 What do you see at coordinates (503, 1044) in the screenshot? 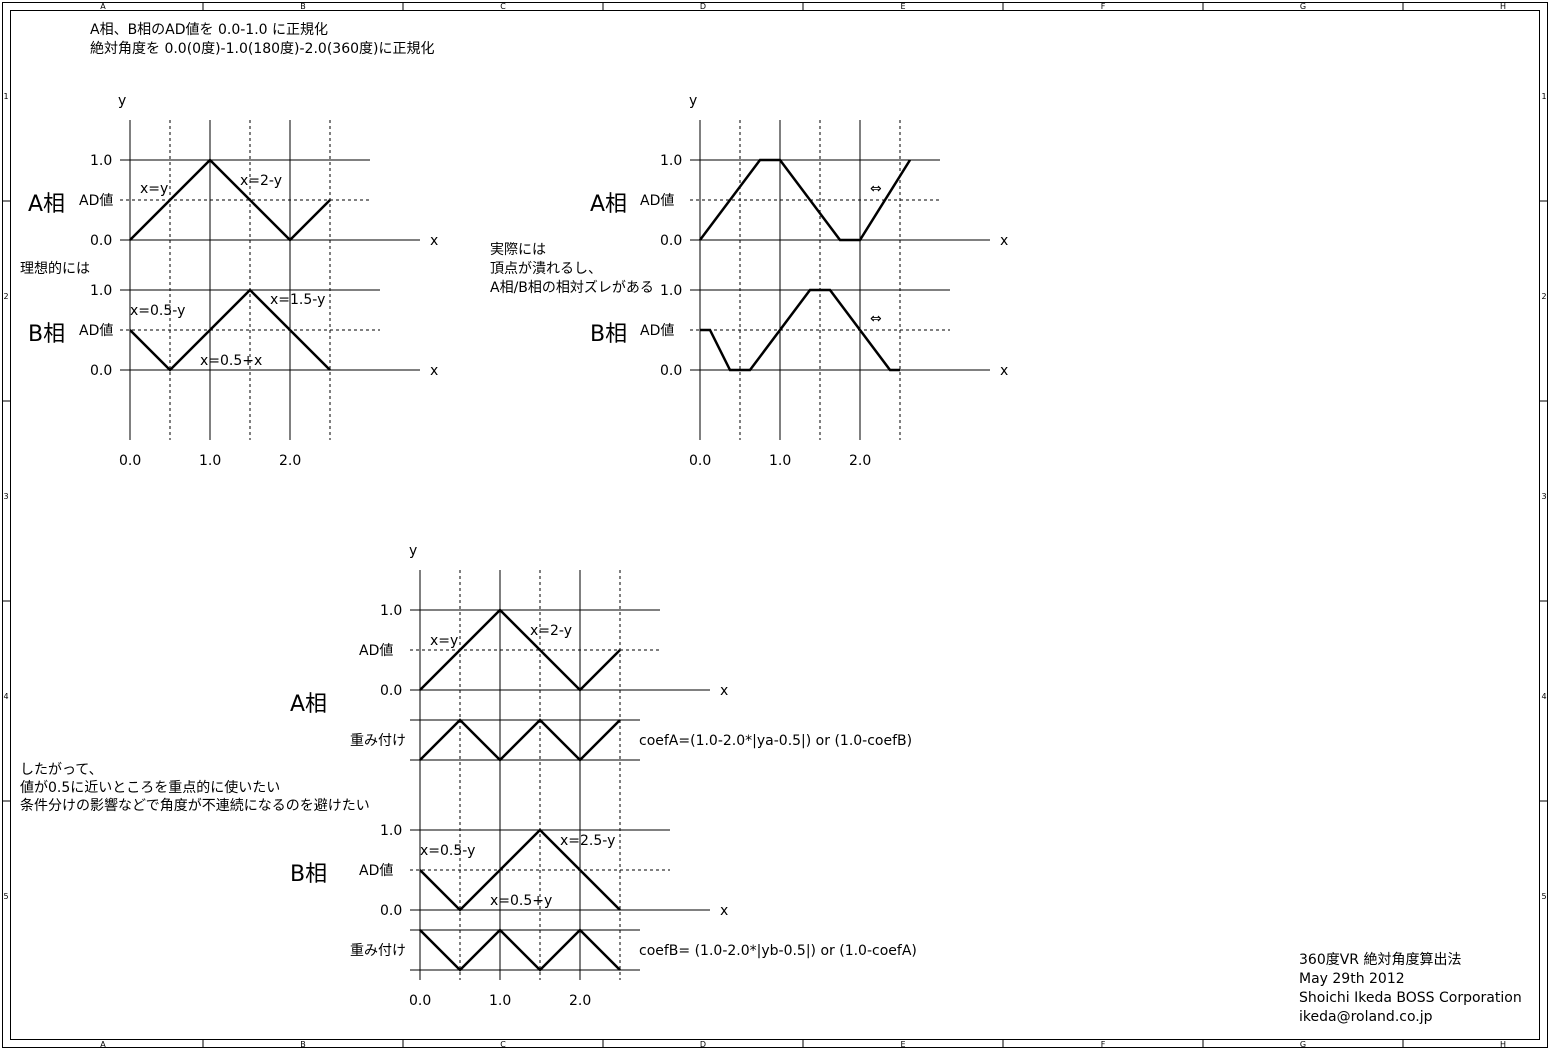
I see `frame-column-label: C` at bounding box center [503, 1044].